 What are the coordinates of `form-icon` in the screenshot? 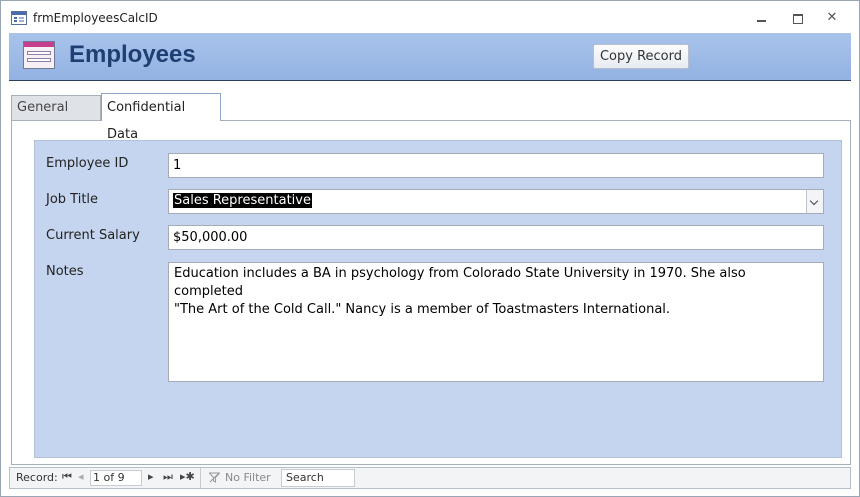 It's located at (39, 55).